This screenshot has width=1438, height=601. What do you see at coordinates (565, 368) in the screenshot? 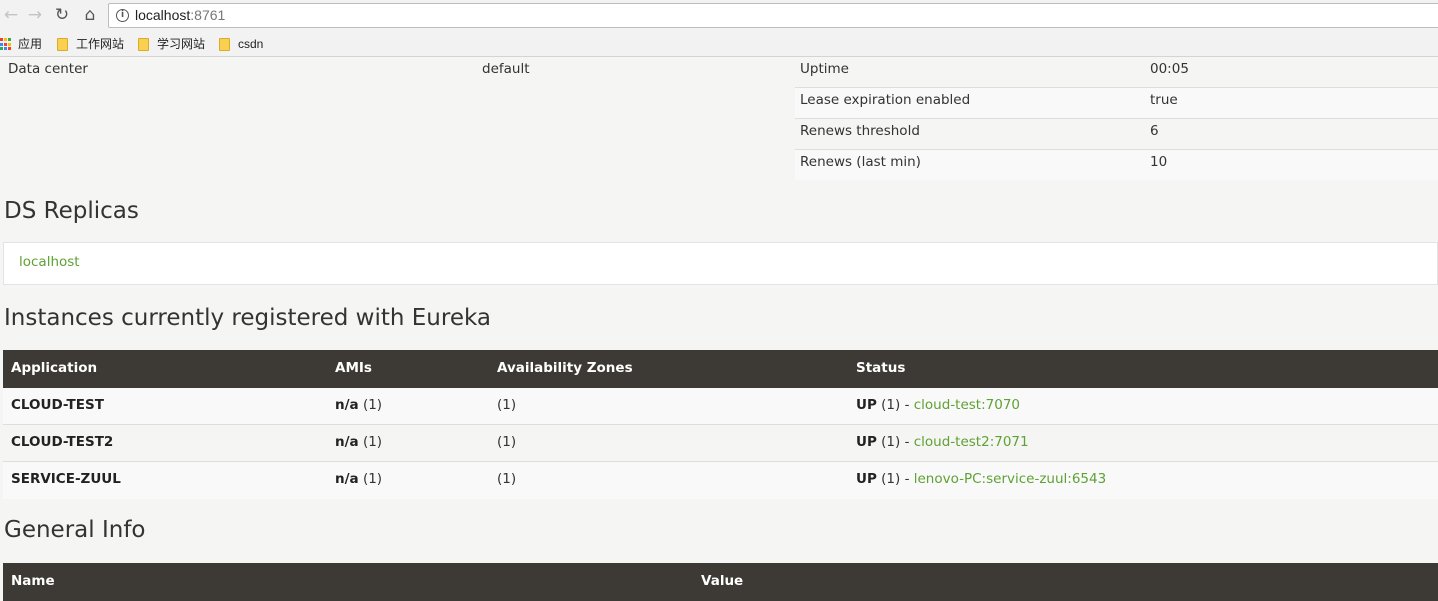
I see `column-header-zones: Availability Zones` at bounding box center [565, 368].